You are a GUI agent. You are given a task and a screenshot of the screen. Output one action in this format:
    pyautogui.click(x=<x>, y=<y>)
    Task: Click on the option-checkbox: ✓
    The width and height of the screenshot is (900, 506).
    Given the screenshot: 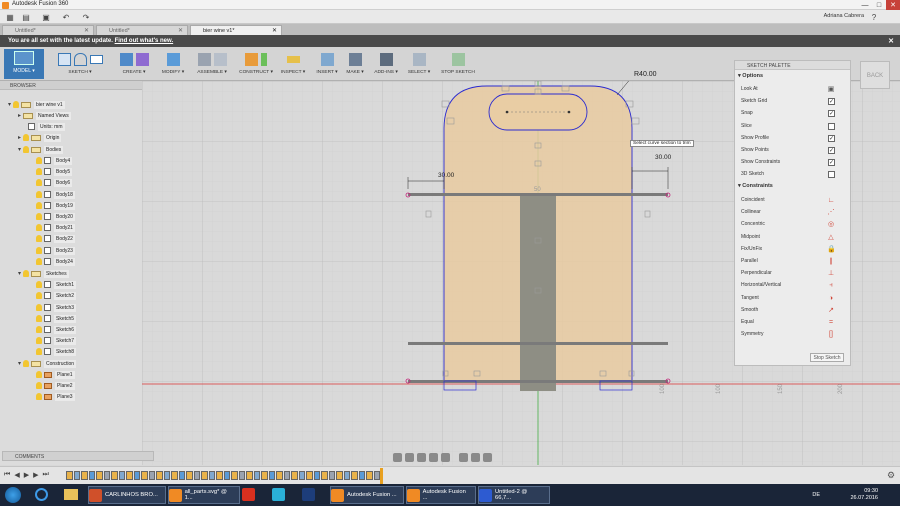 What is the action you would take?
    pyautogui.click(x=831, y=114)
    